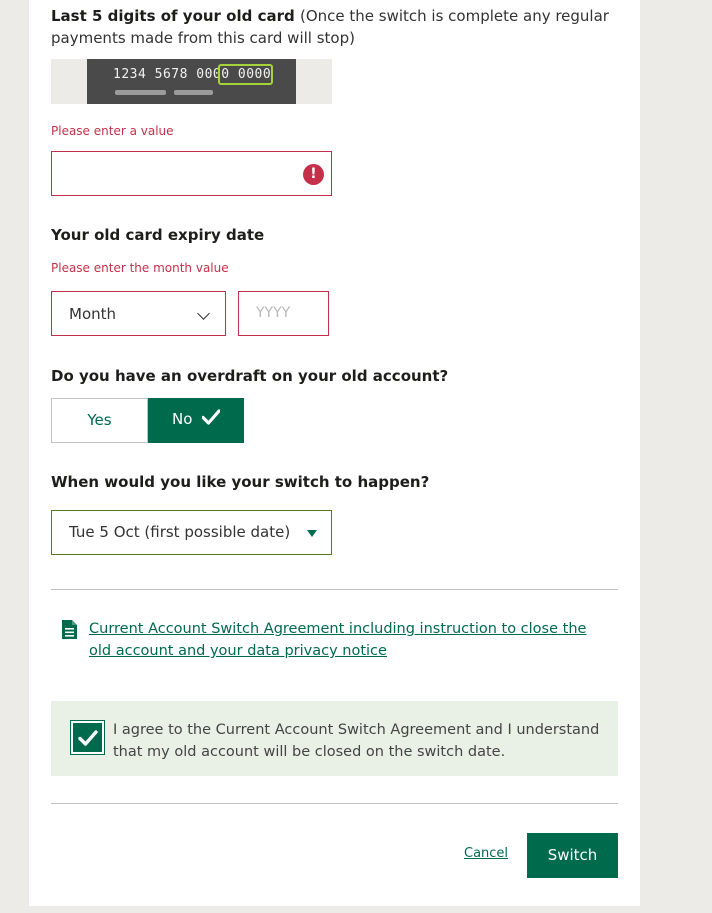  Describe the element at coordinates (140, 268) in the screenshot. I see `expiry-error: Please enter the month value` at that location.